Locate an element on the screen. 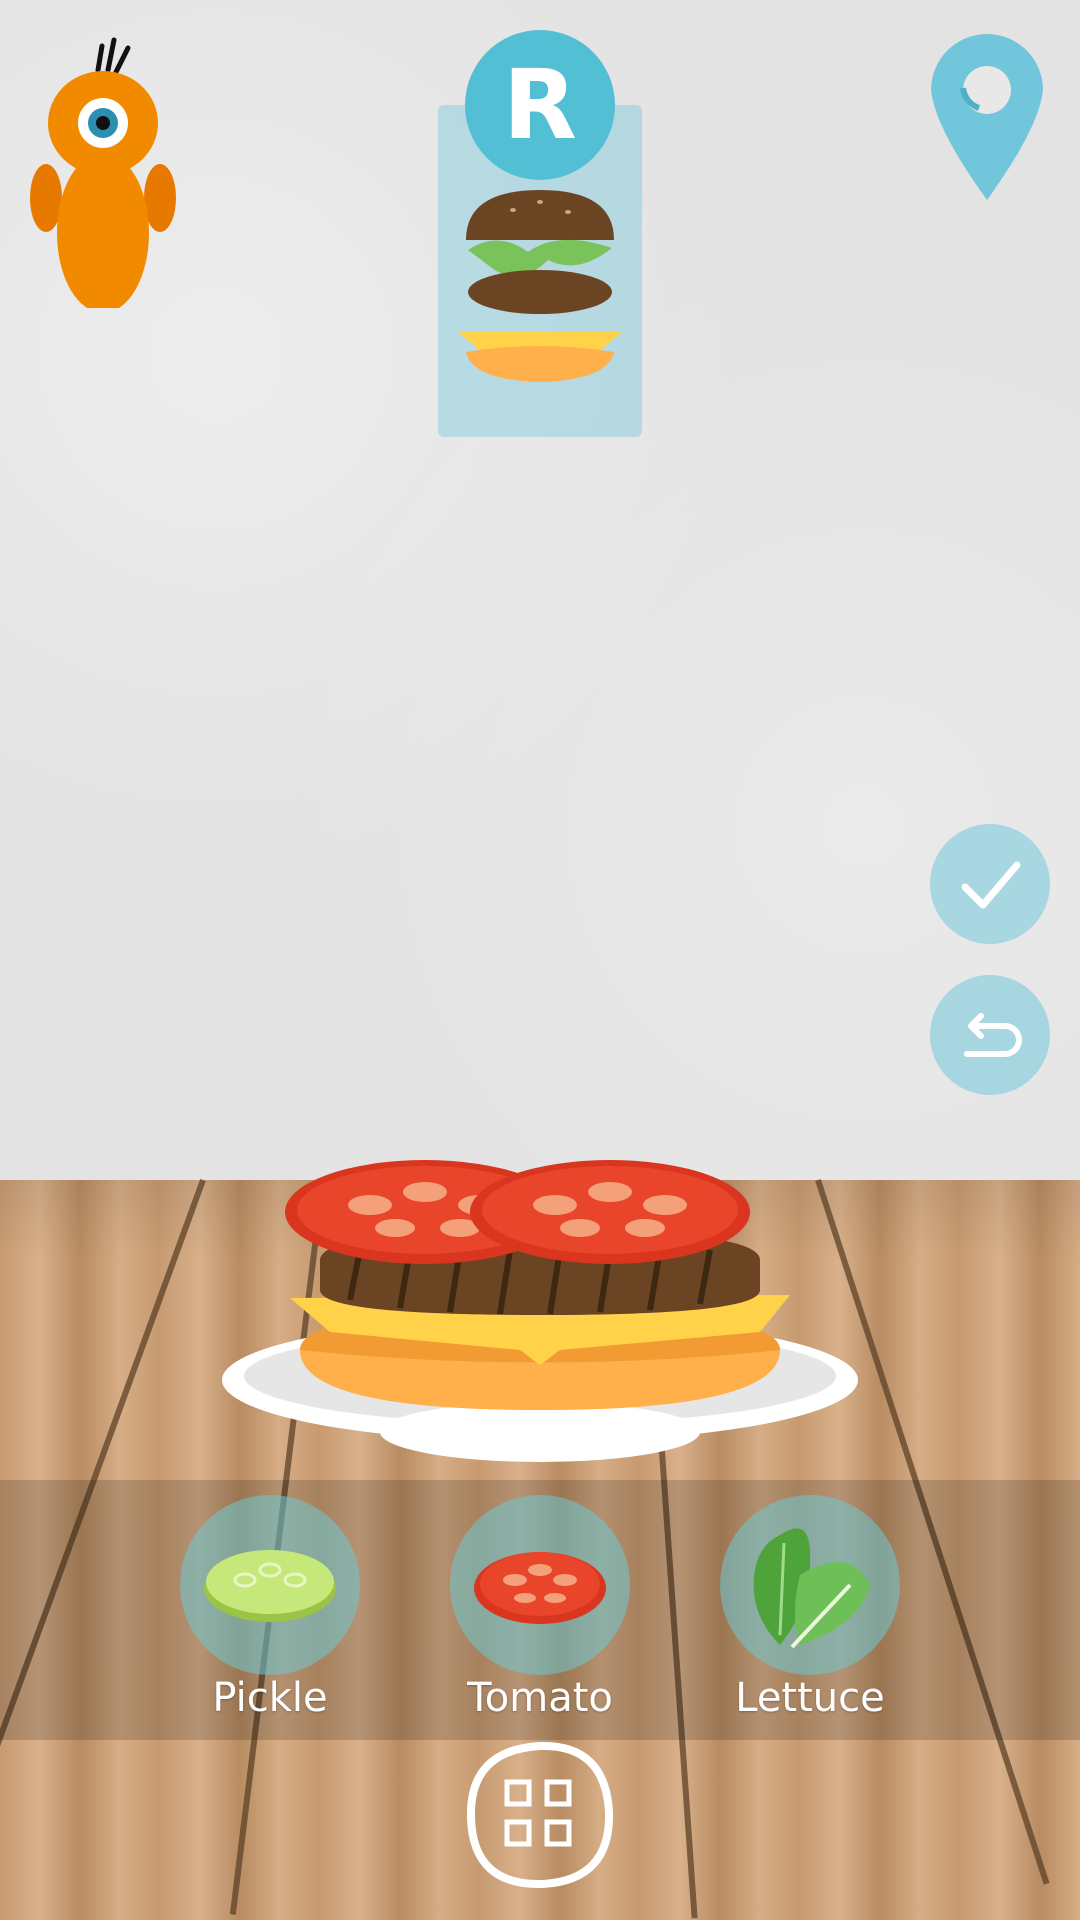 This screenshot has height=1920, width=1080. pickle-icon is located at coordinates (270, 1586).